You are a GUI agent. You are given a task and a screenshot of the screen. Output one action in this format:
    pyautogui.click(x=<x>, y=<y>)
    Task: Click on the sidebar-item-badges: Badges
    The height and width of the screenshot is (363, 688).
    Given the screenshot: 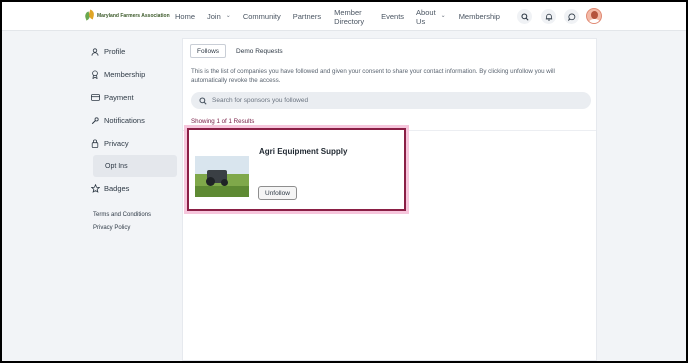 What is the action you would take?
    pyautogui.click(x=135, y=188)
    